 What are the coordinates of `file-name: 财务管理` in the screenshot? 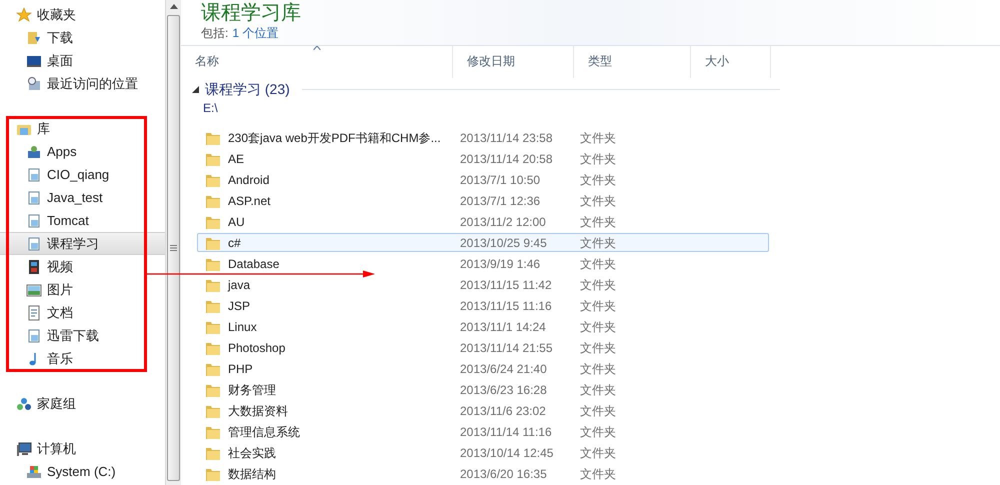 It's located at (252, 390).